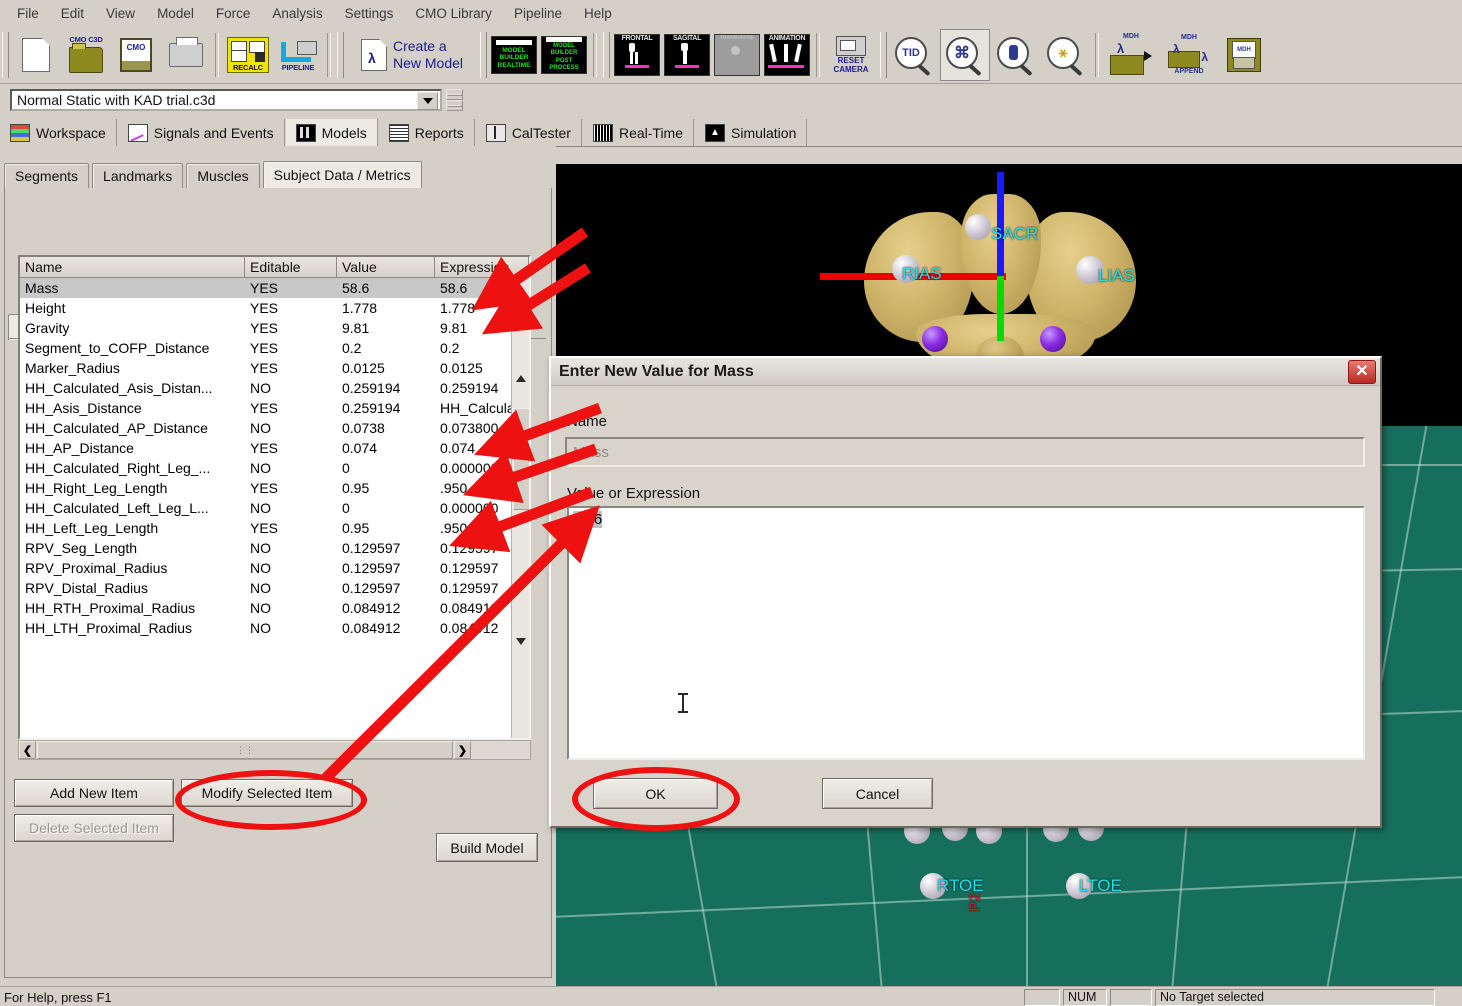 This screenshot has height=1006, width=1462. What do you see at coordinates (36, 55) in the screenshot?
I see `new-file-button` at bounding box center [36, 55].